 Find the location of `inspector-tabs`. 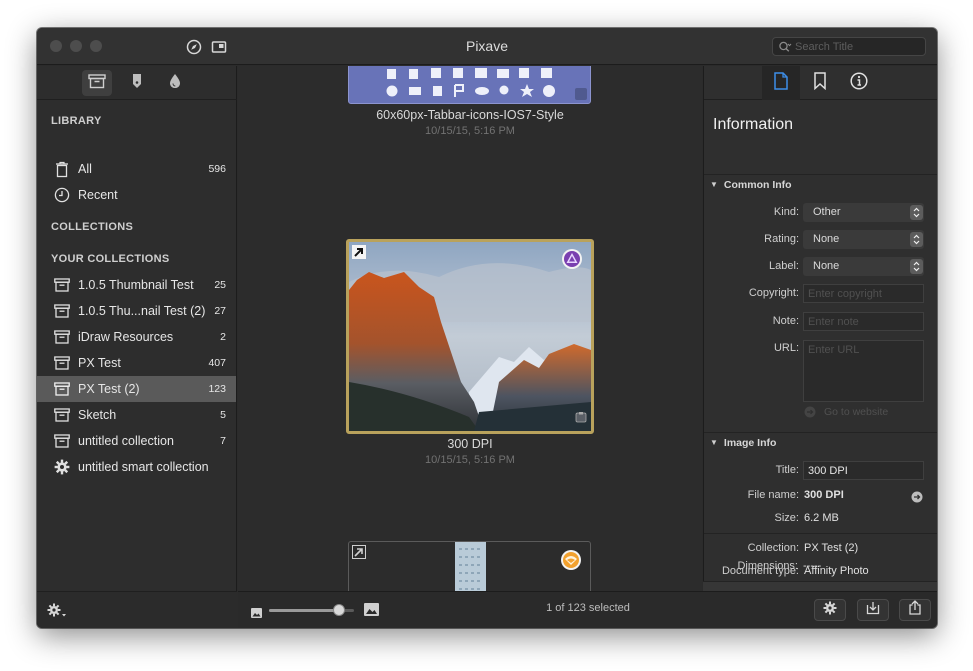

inspector-tabs is located at coordinates (820, 83).